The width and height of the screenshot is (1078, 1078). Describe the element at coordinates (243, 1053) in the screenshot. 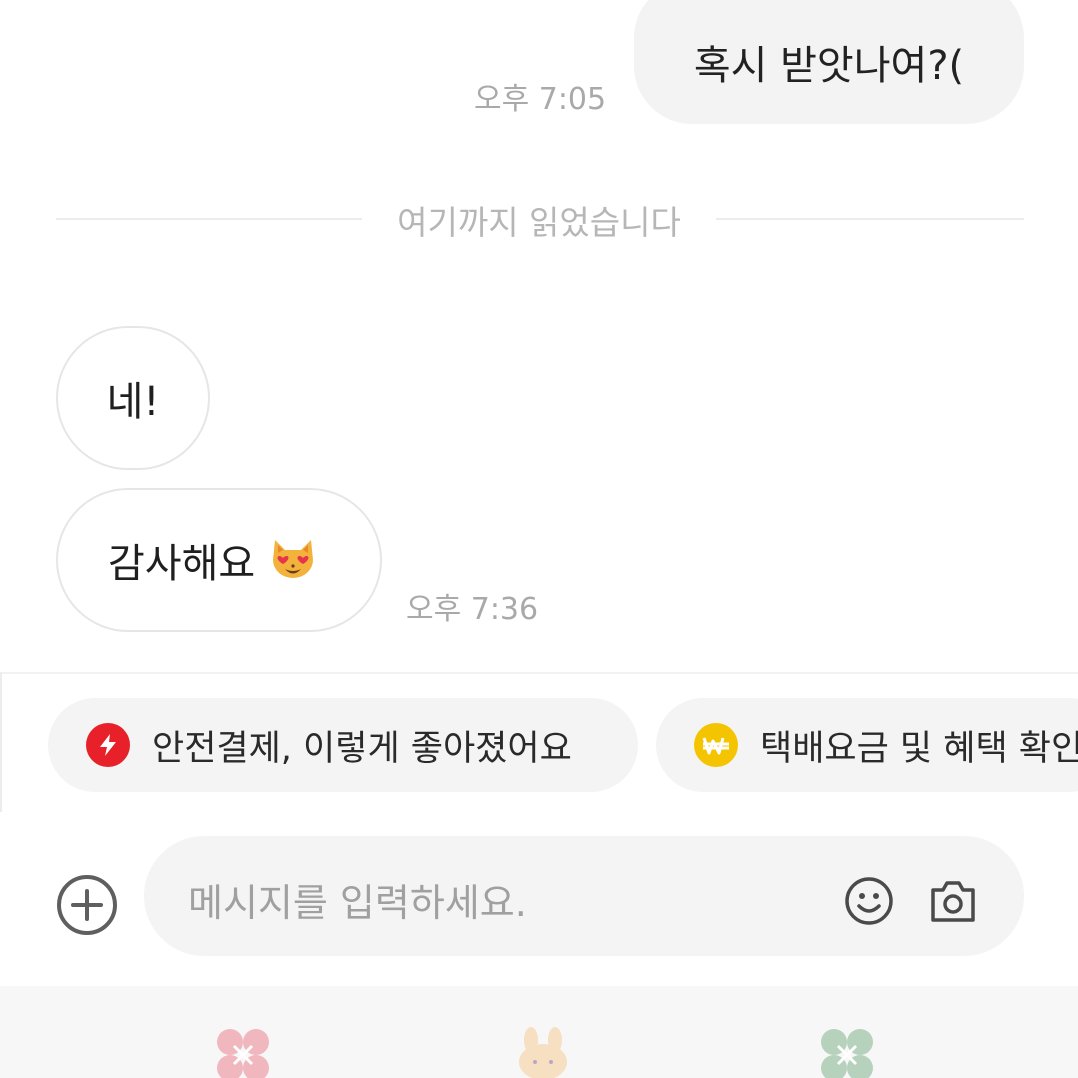

I see `pink-flower-icon` at that location.